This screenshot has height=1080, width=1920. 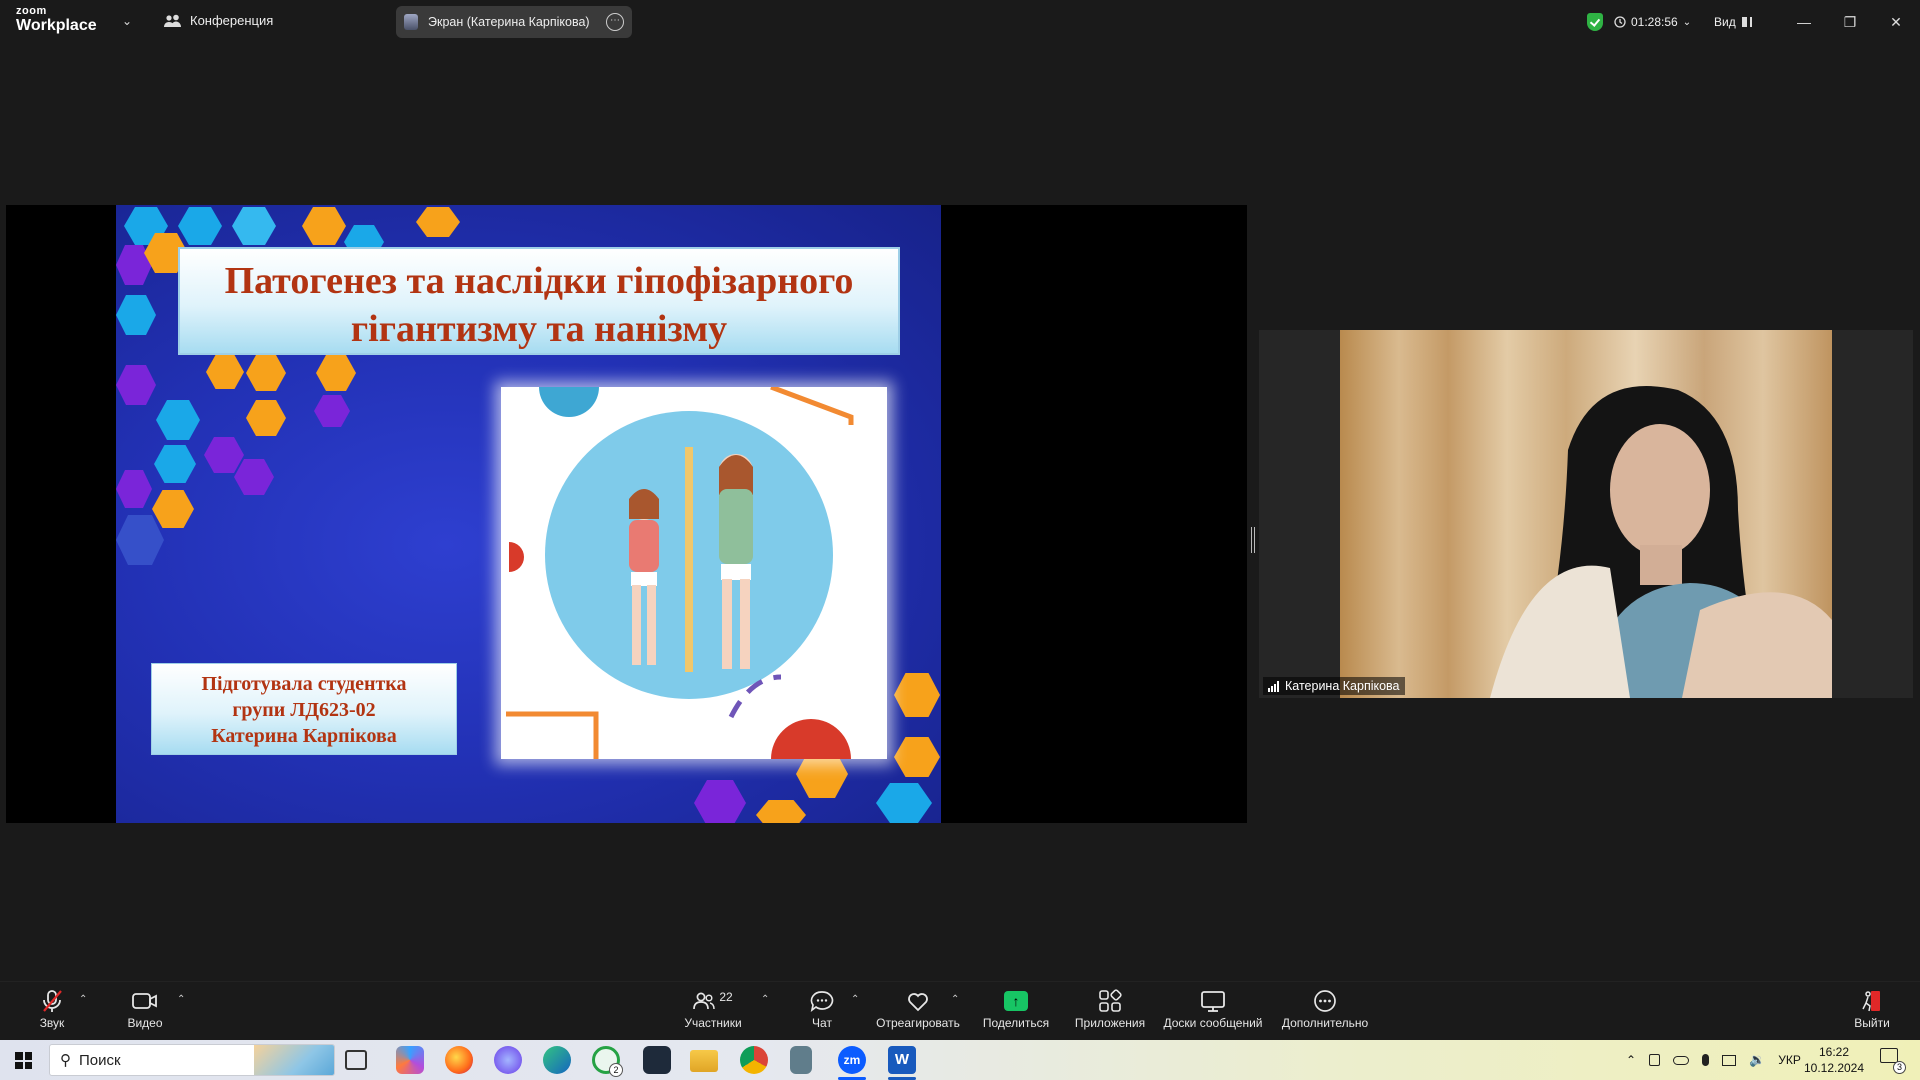 I want to click on zoom-workplace-logo: zoom Workplace, so click(x=56, y=20).